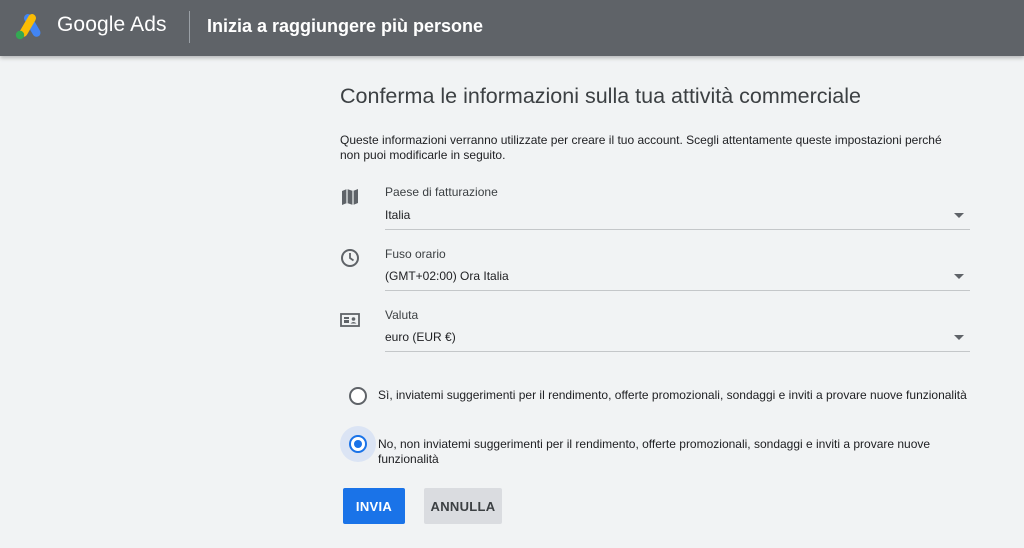 The height and width of the screenshot is (548, 1024). I want to click on radio-no-suggestions, so click(358, 444).